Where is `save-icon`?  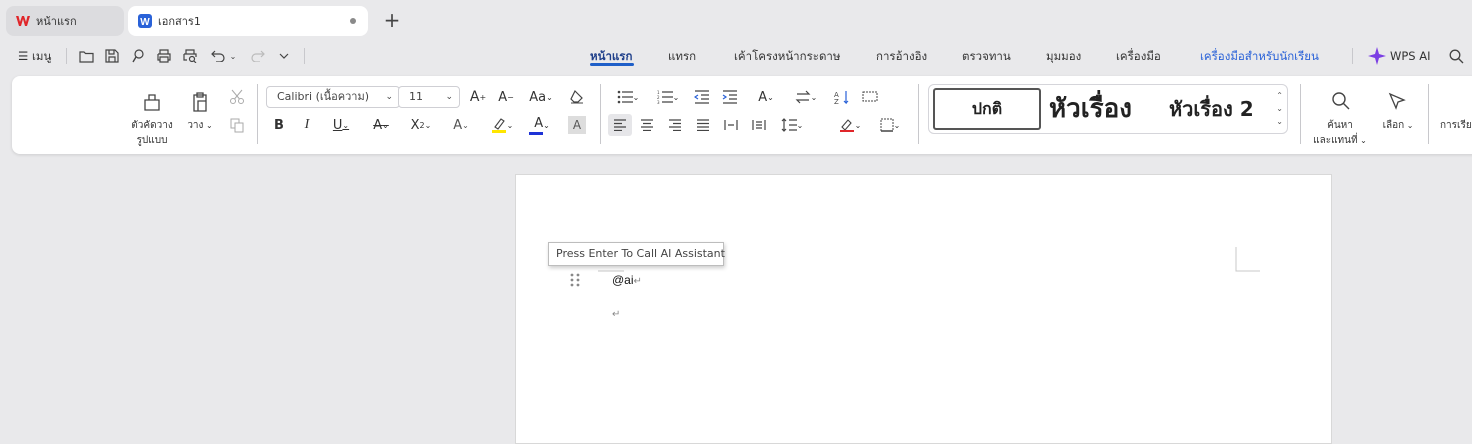 save-icon is located at coordinates (112, 56).